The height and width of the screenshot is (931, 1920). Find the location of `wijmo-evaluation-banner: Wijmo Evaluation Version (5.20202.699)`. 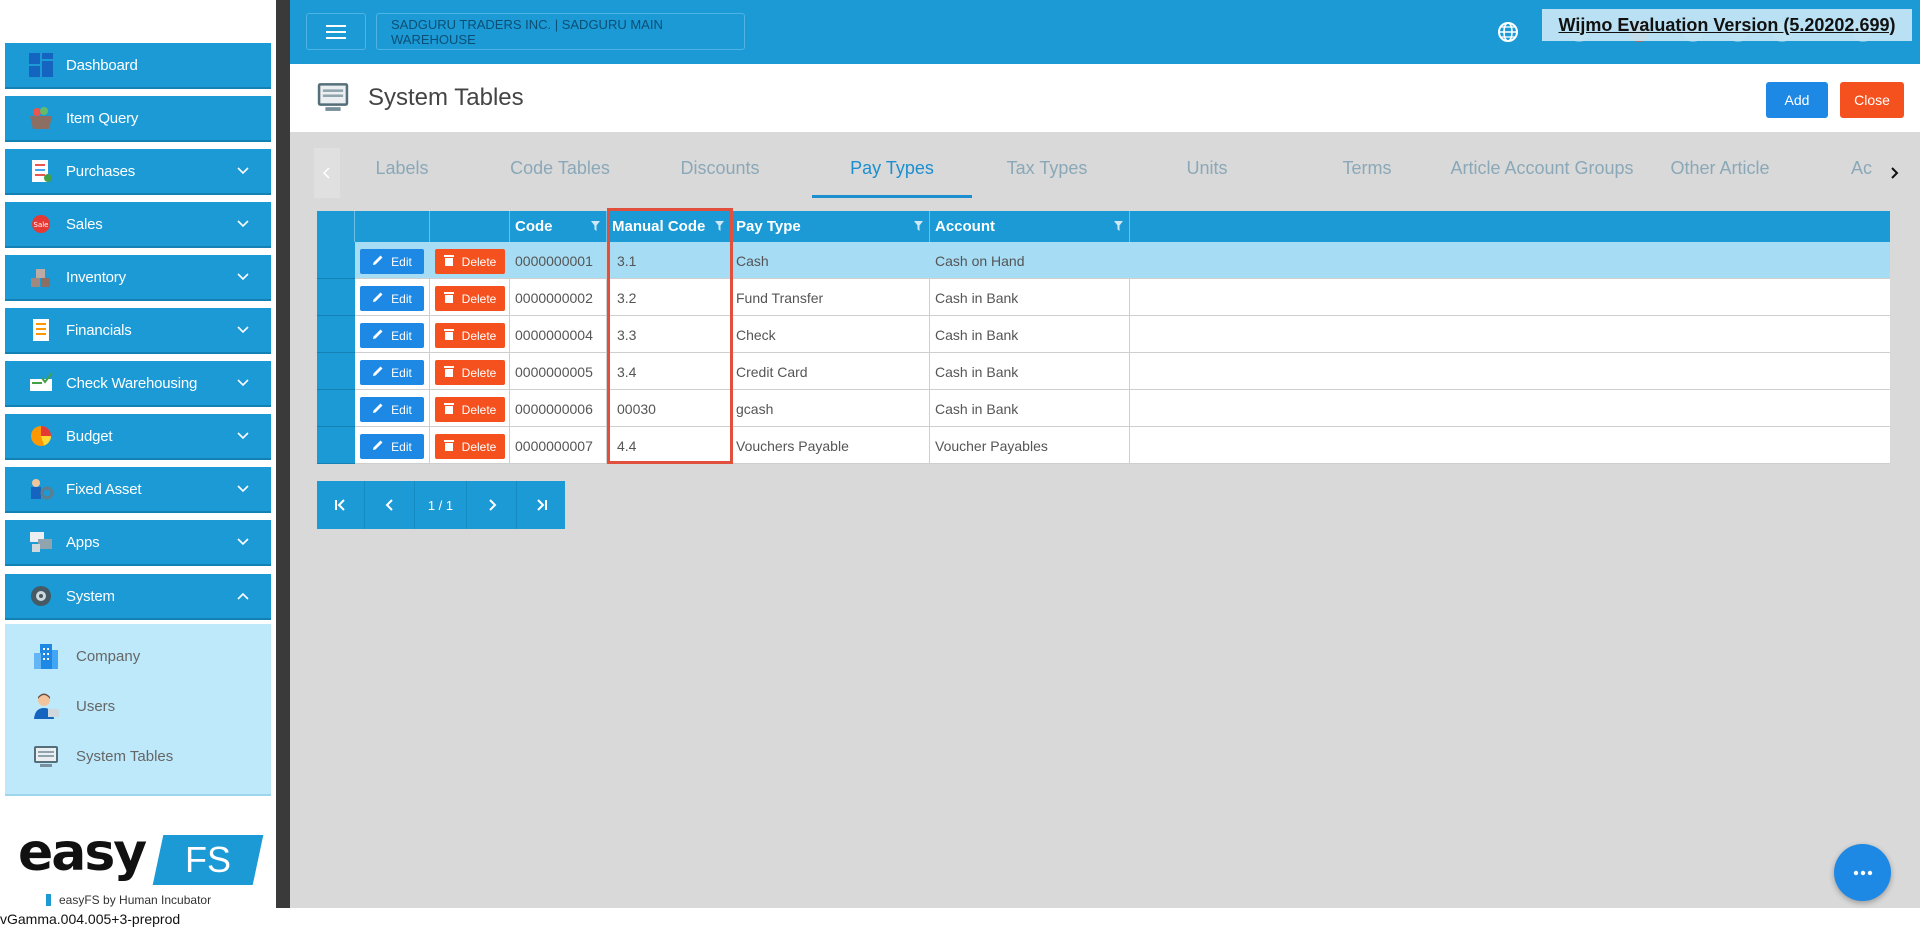

wijmo-evaluation-banner: Wijmo Evaluation Version (5.20202.699) is located at coordinates (1727, 25).